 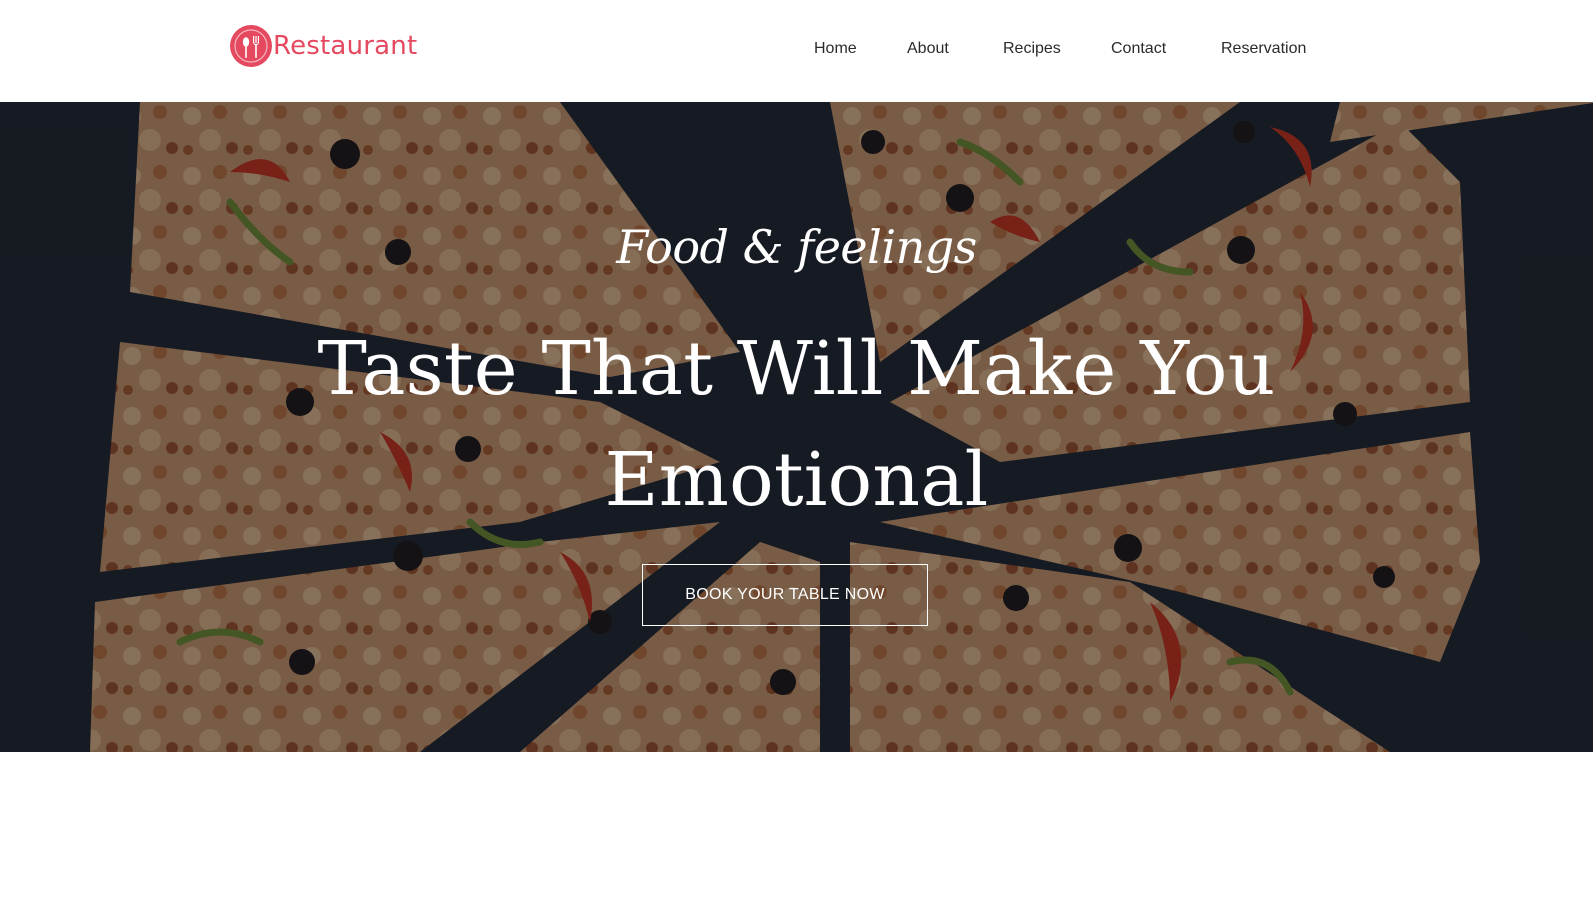 What do you see at coordinates (835, 49) in the screenshot?
I see `nav-home: Home` at bounding box center [835, 49].